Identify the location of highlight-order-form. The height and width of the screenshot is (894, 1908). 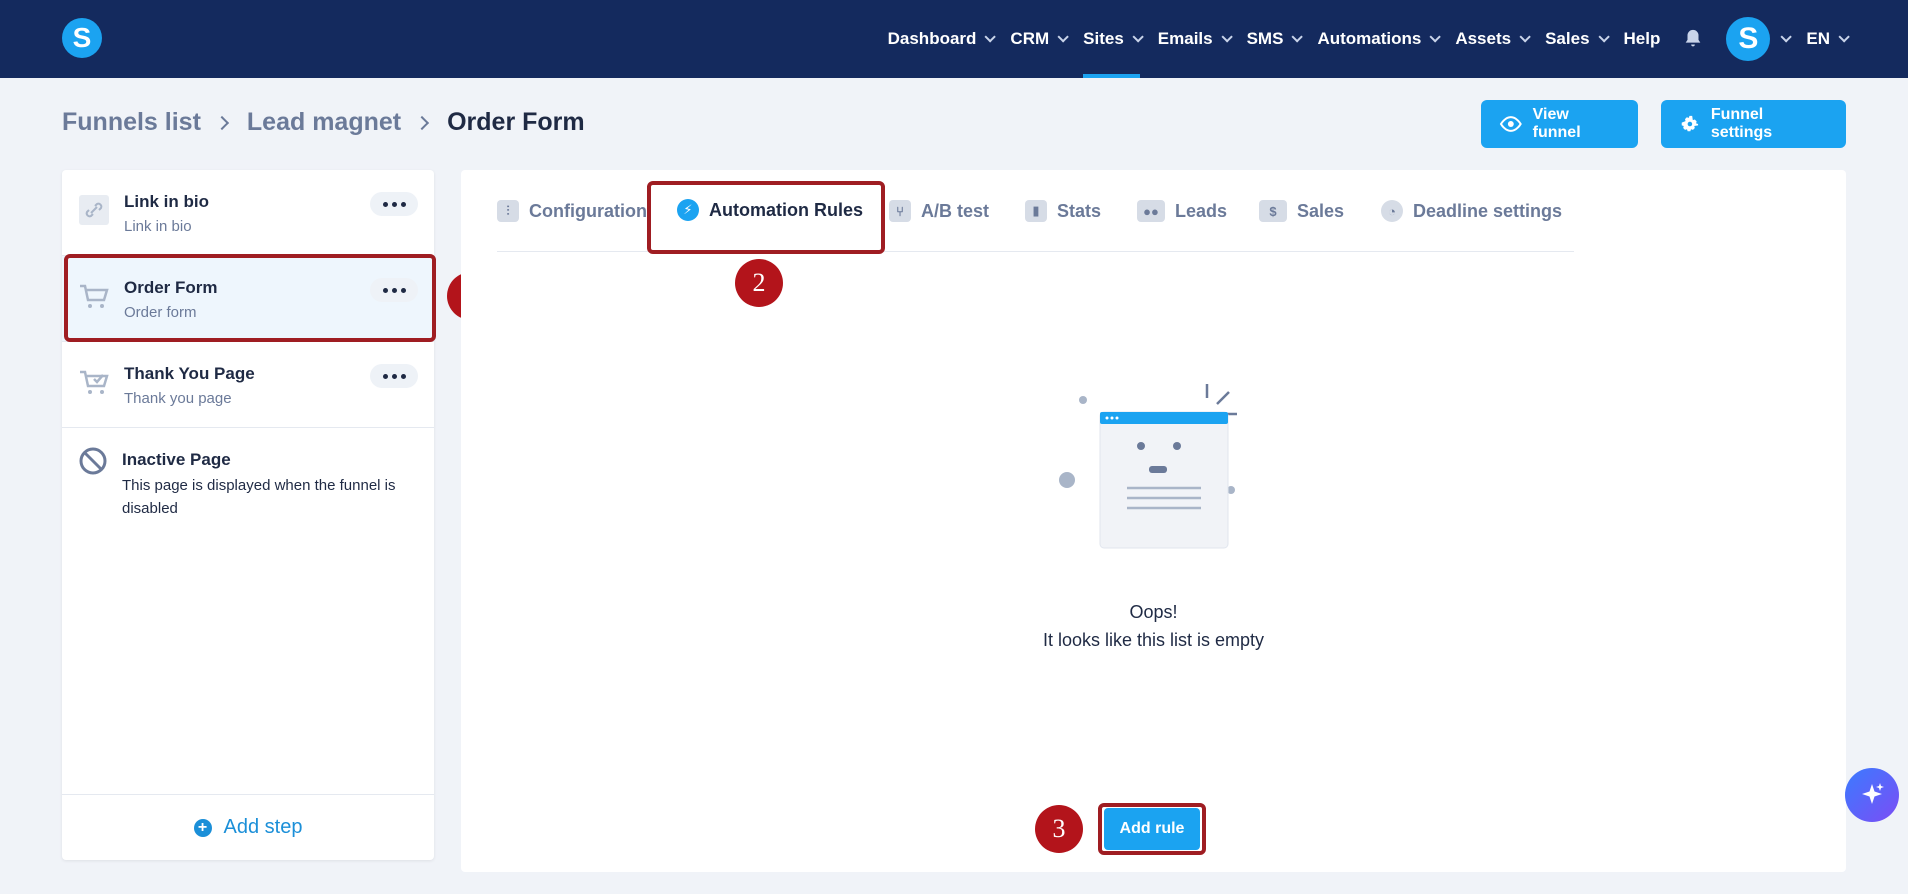
(250, 298).